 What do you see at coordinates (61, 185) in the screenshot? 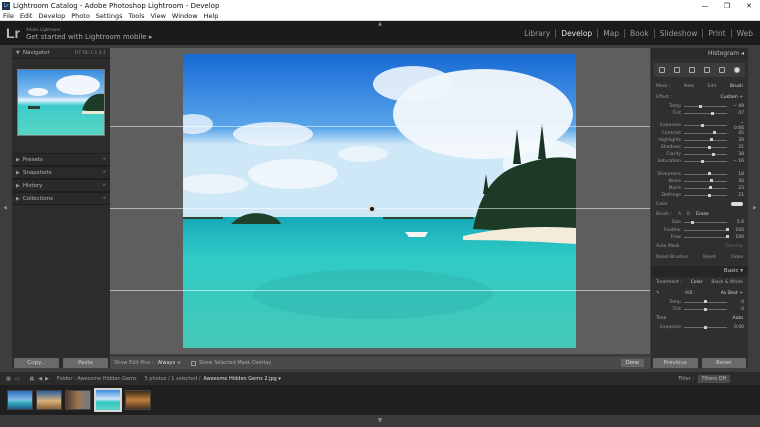
I see `history-header: ▶ History ×` at bounding box center [61, 185].